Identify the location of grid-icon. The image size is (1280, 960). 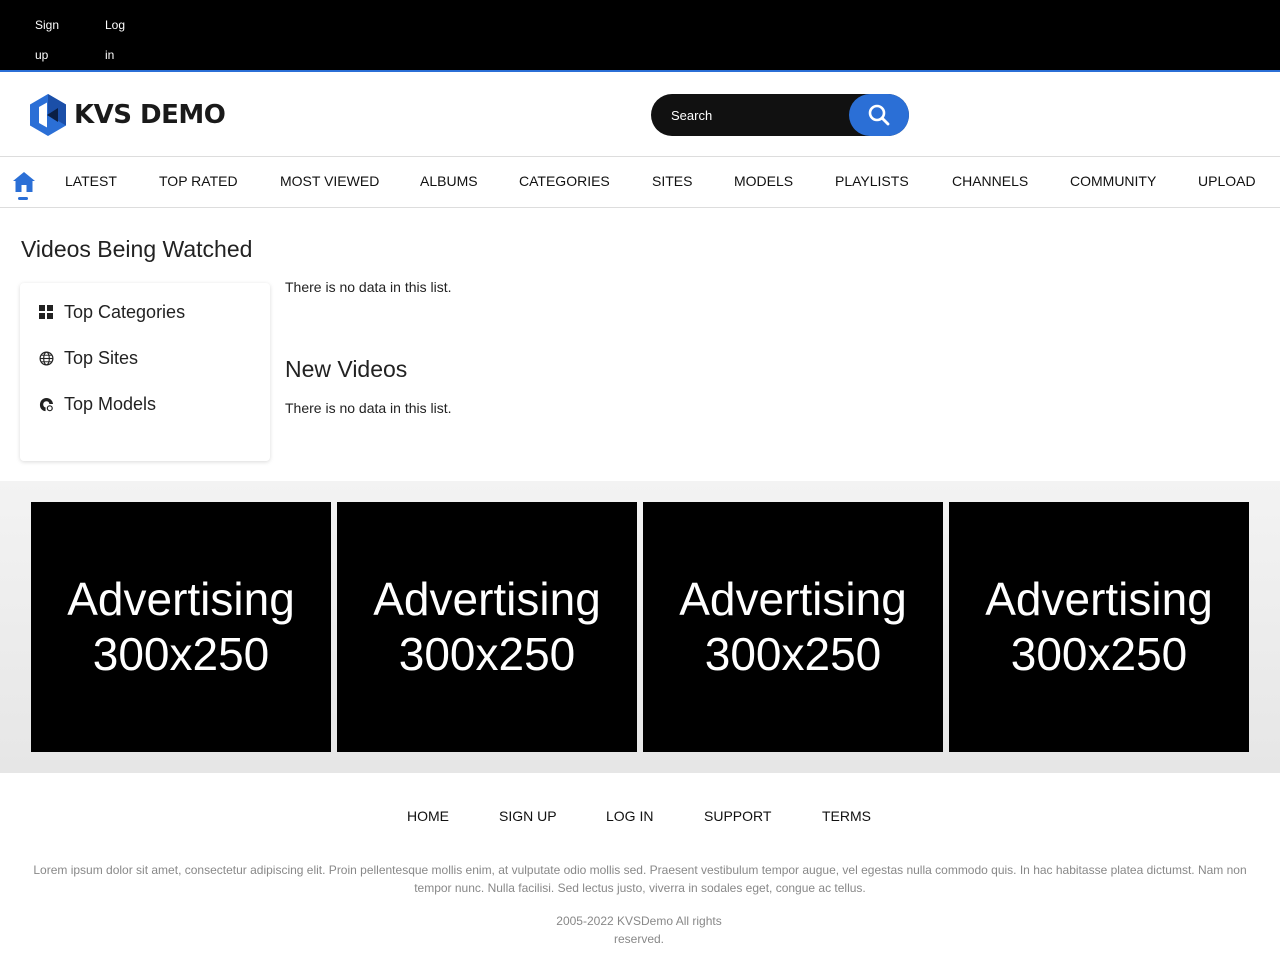
(46, 312).